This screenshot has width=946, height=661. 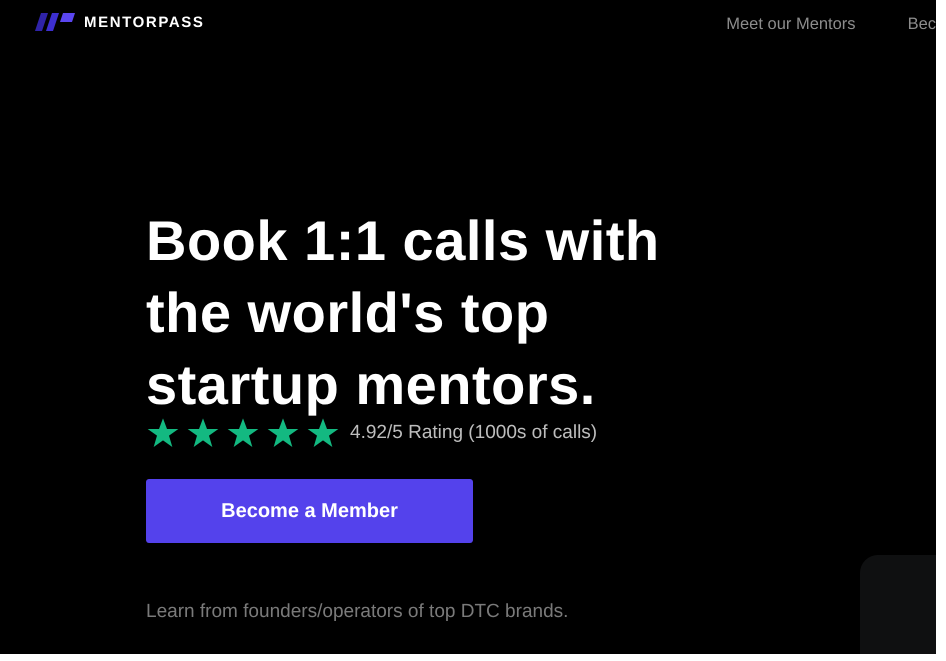 What do you see at coordinates (922, 24) in the screenshot?
I see `nav-link: Bec` at bounding box center [922, 24].